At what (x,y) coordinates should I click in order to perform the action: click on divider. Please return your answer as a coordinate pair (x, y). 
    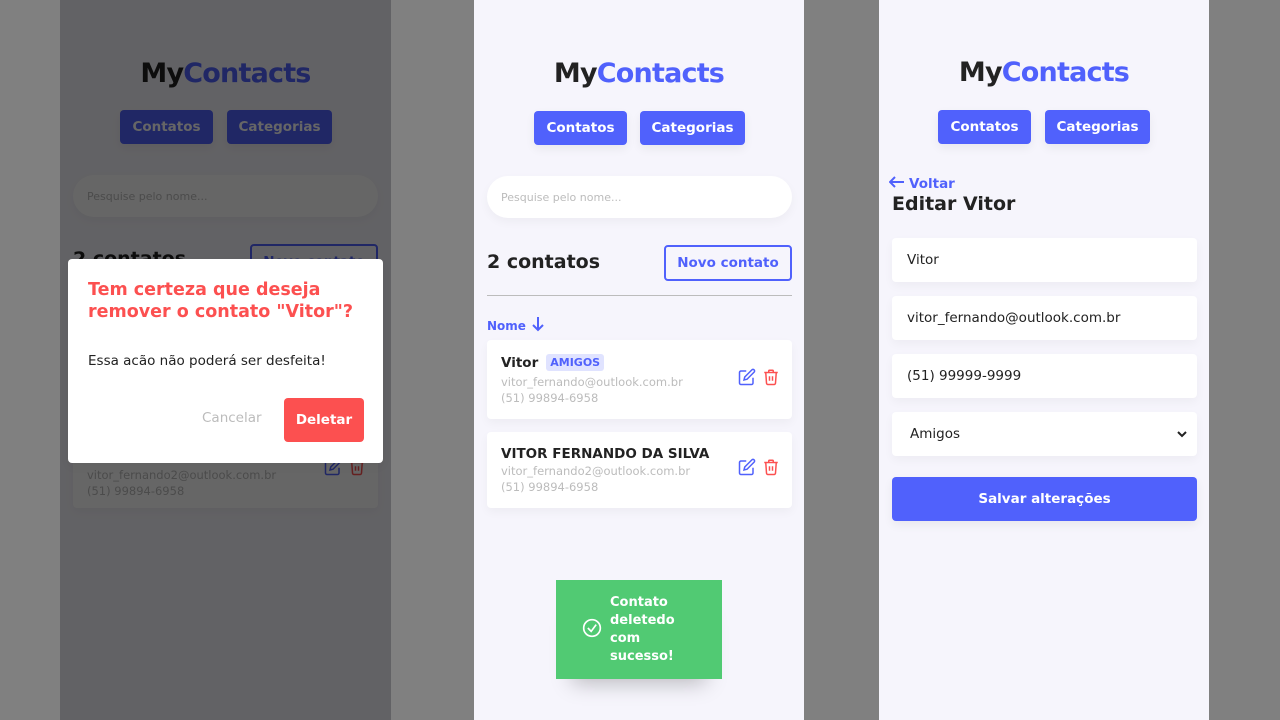
    Looking at the image, I should click on (639, 295).